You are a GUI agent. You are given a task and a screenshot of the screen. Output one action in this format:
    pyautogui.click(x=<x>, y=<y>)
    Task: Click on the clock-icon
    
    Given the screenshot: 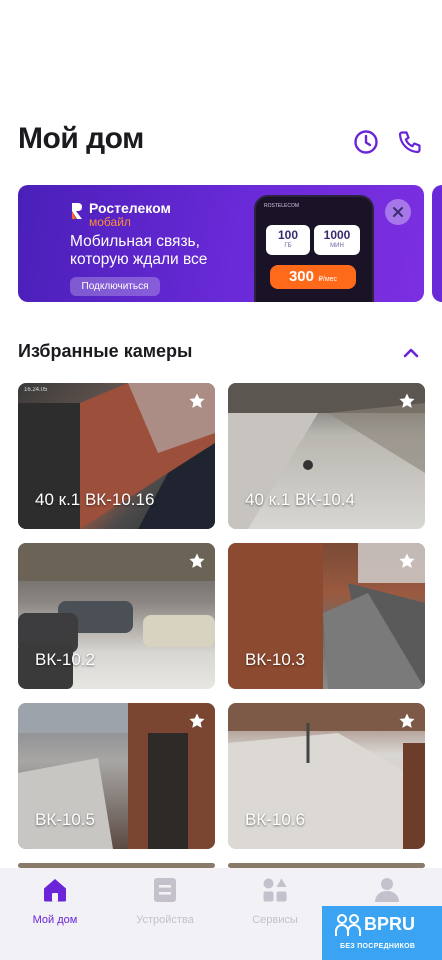 What is the action you would take?
    pyautogui.click(x=366, y=142)
    